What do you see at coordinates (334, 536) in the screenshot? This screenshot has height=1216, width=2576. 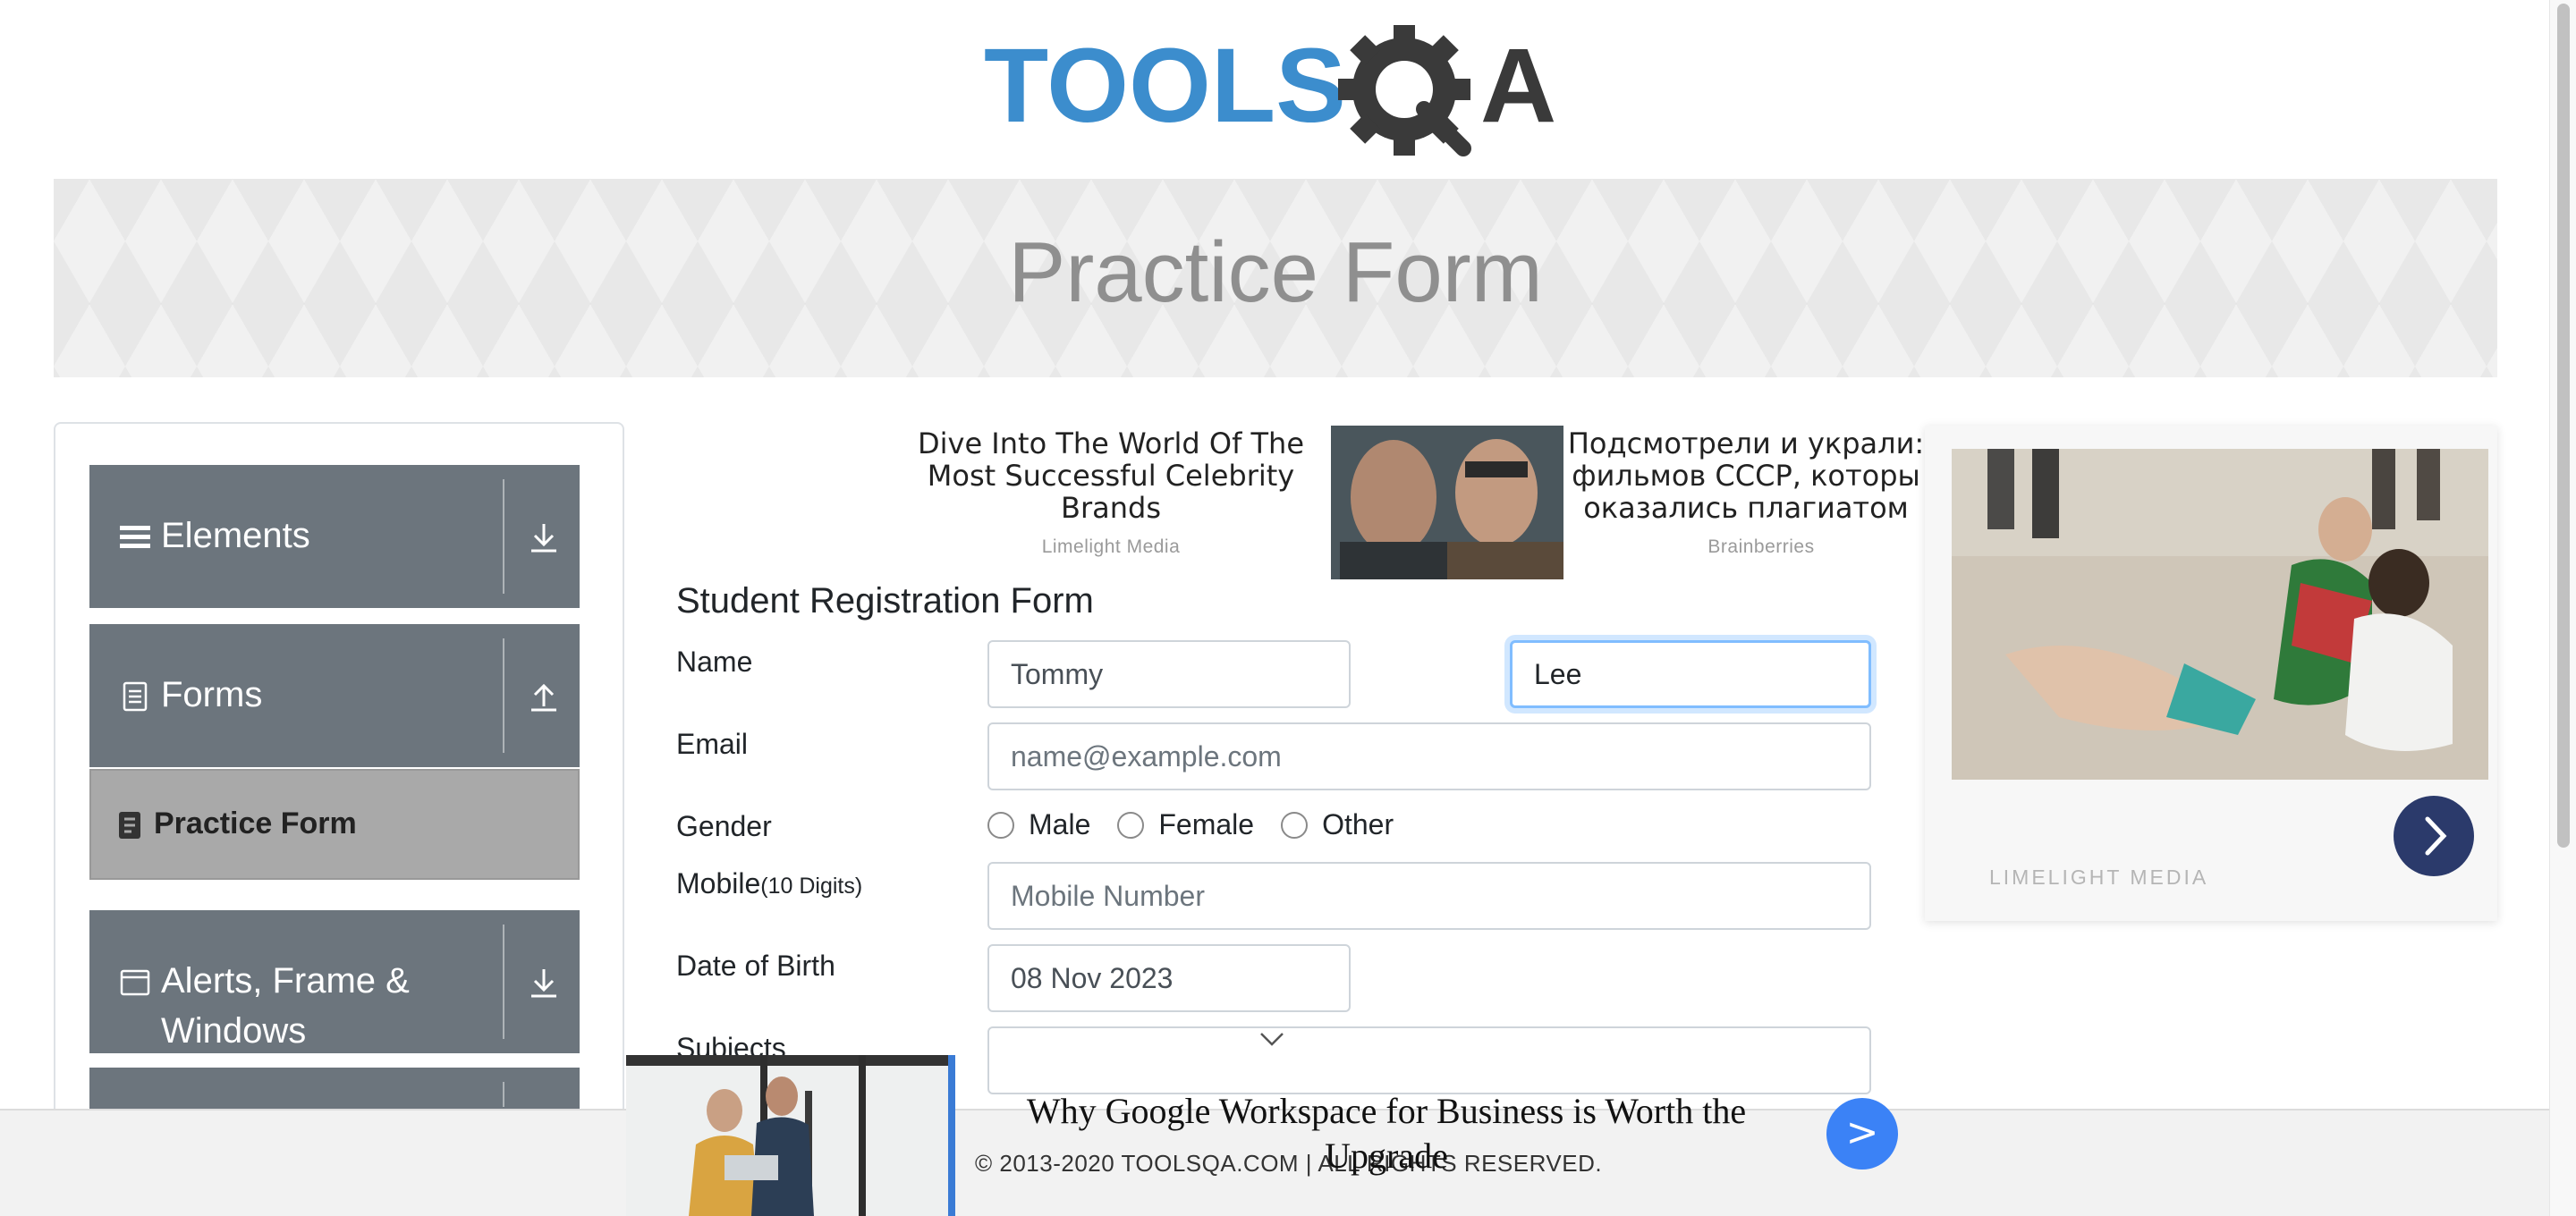 I see `sidebar-group-elements: Elements` at bounding box center [334, 536].